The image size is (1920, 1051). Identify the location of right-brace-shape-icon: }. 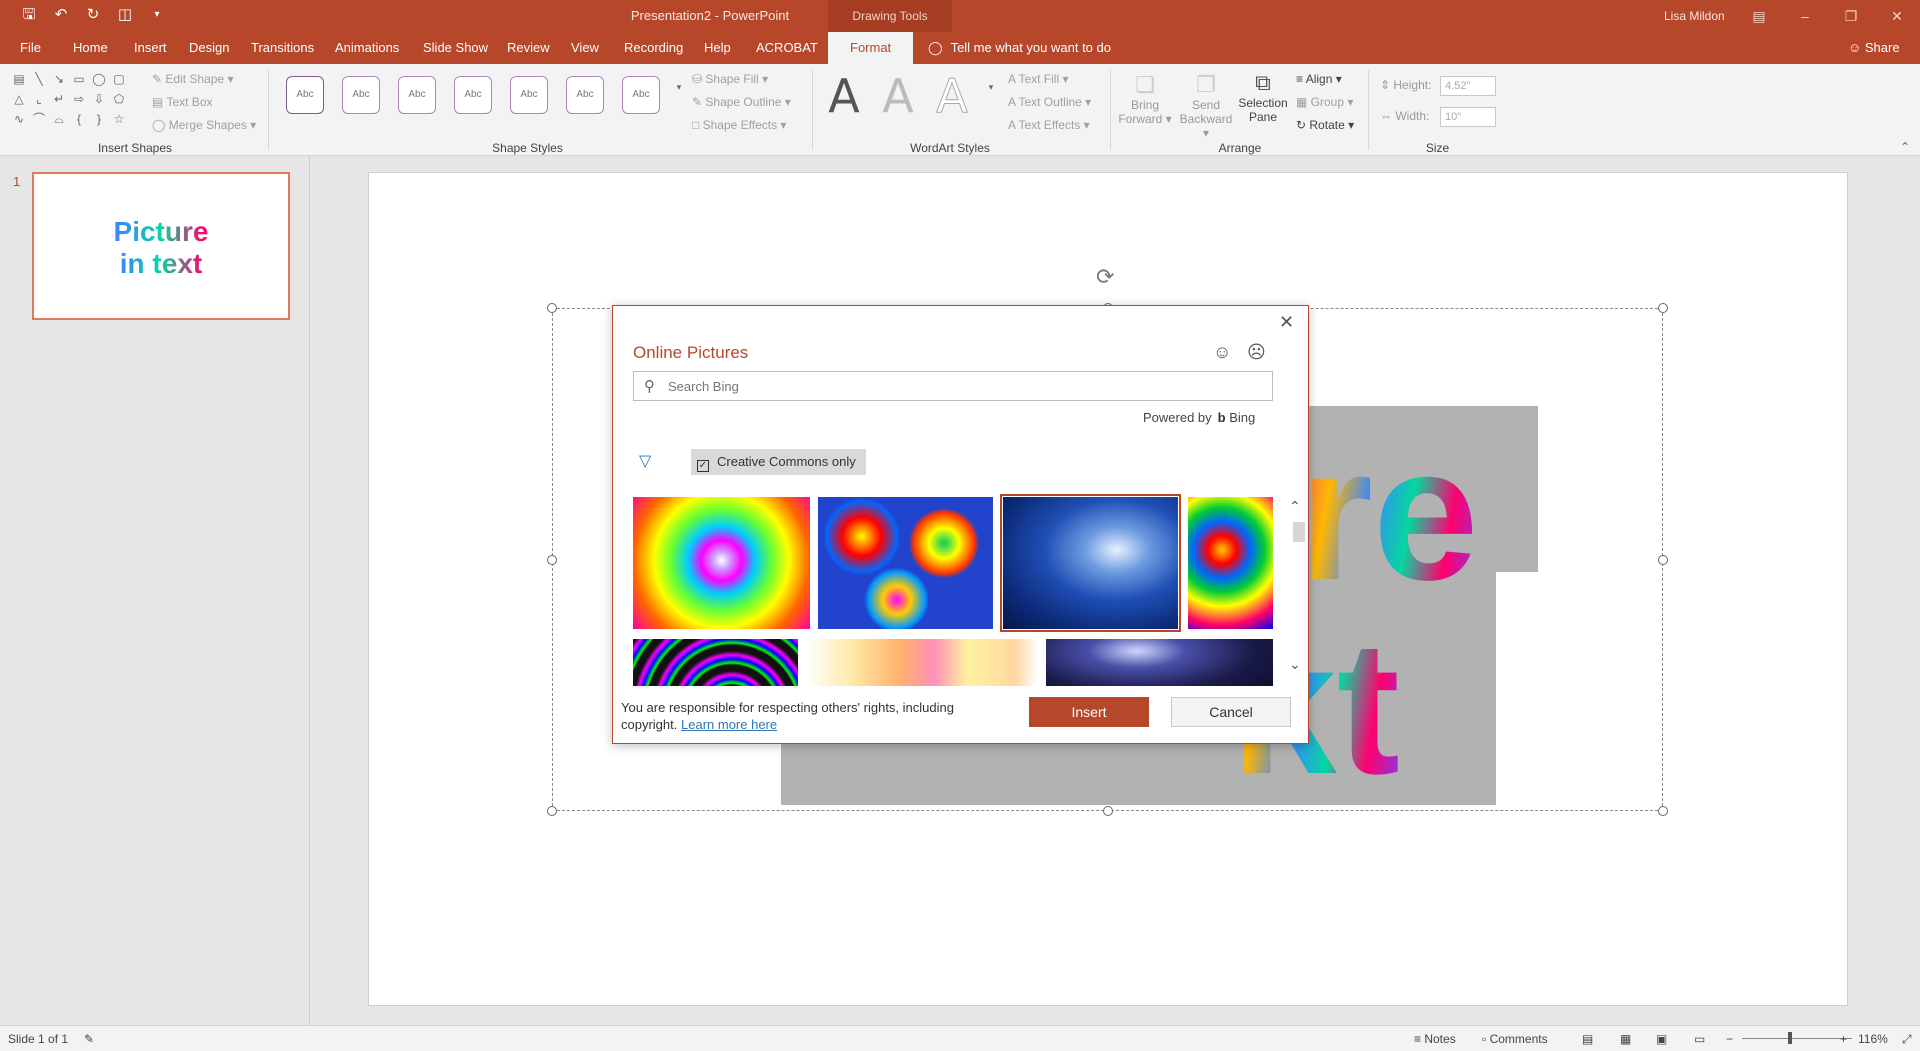
(99, 119).